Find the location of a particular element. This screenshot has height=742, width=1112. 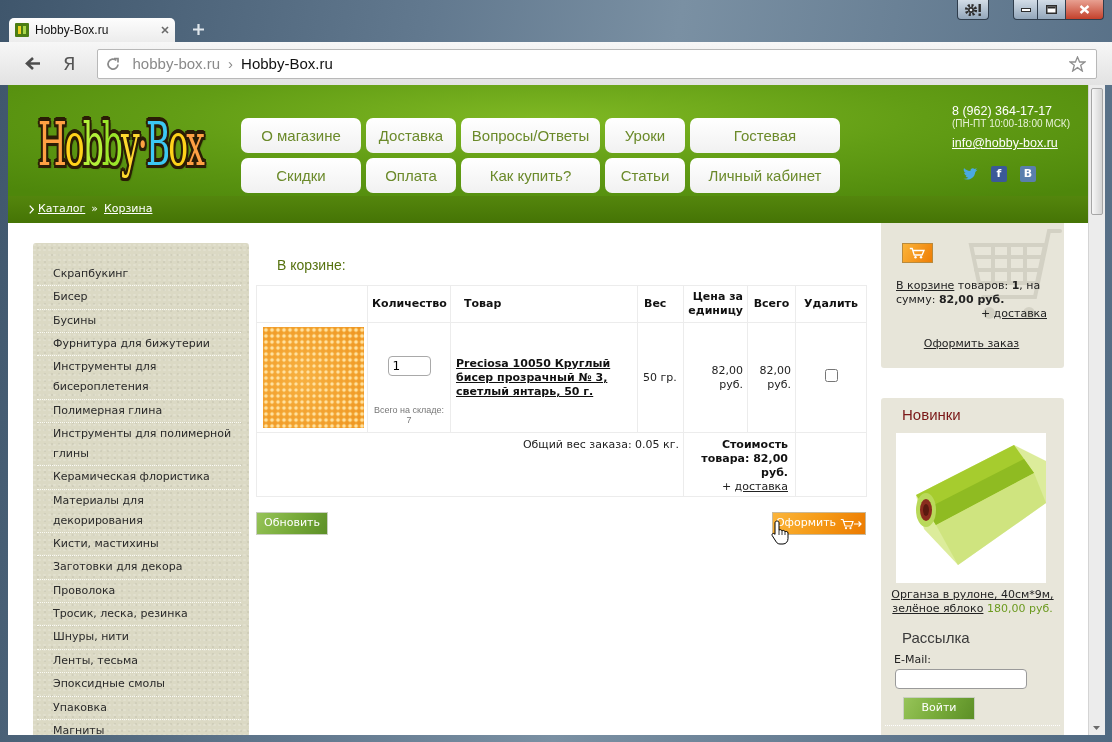

cart-button is located at coordinates (917, 253).